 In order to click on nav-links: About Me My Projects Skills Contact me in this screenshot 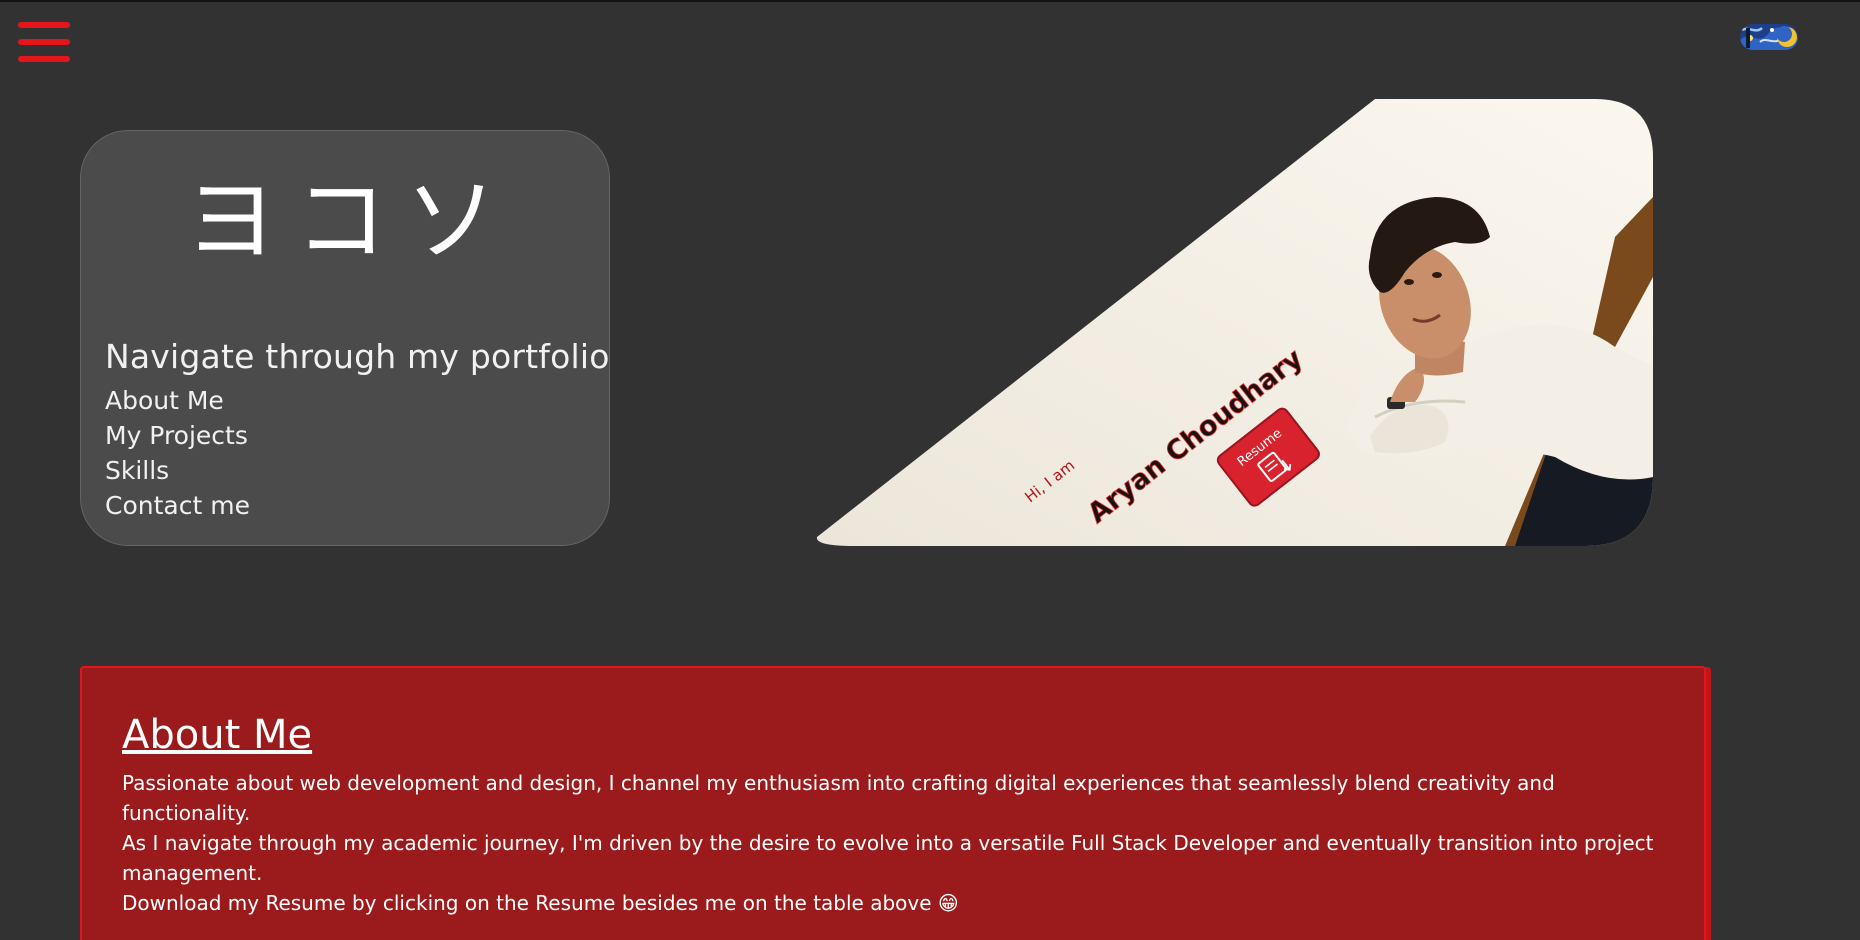, I will do `click(177, 453)`.